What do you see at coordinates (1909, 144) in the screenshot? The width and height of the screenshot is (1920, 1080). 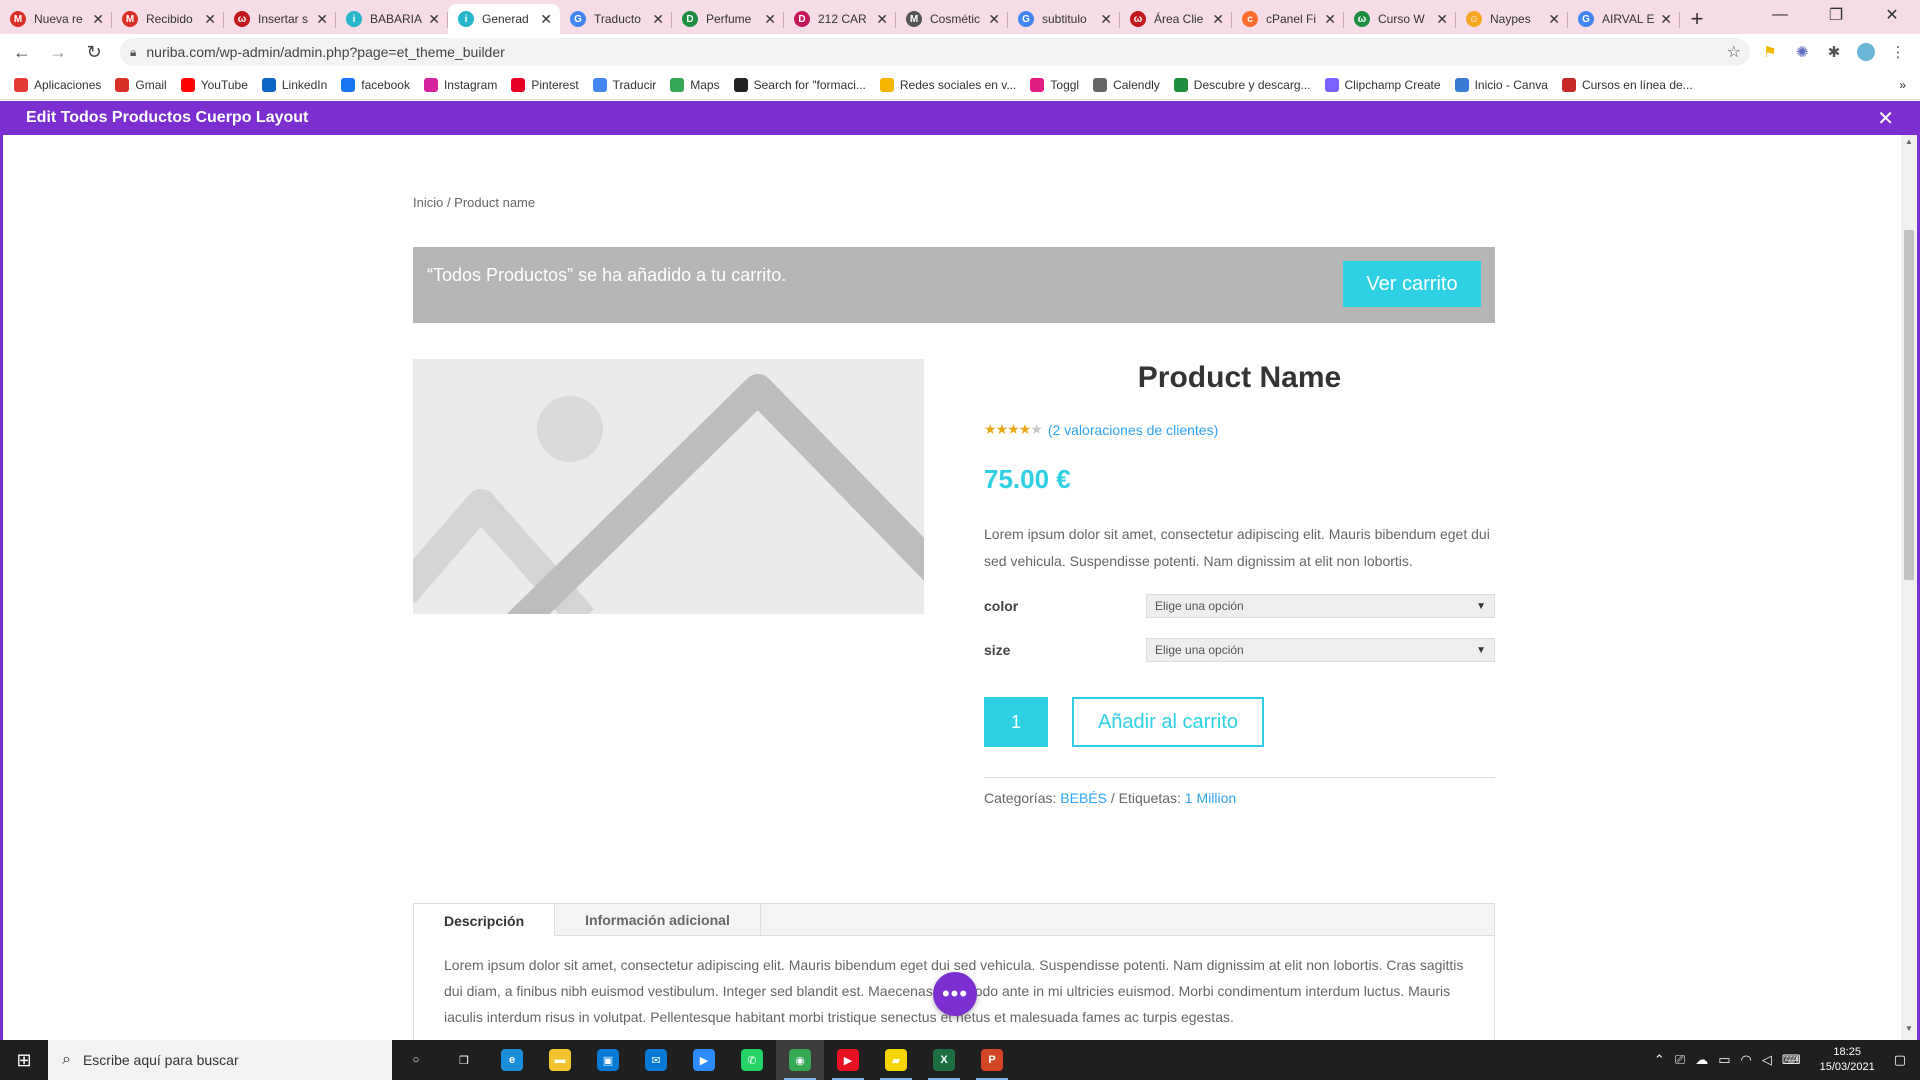 I see `scroll-up-icon: ▲` at bounding box center [1909, 144].